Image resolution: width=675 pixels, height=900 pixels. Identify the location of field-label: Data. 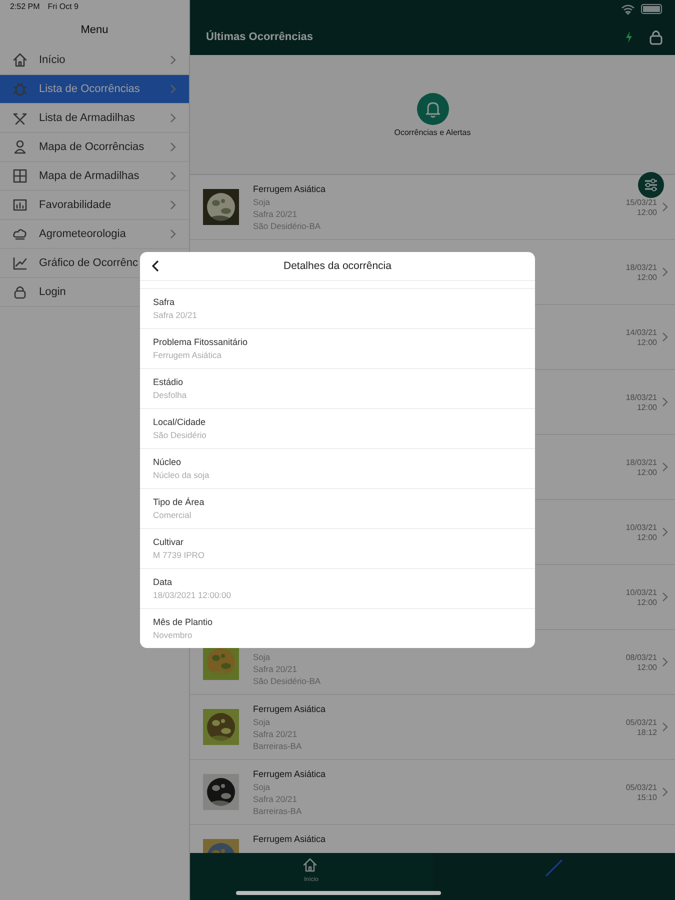
(163, 582).